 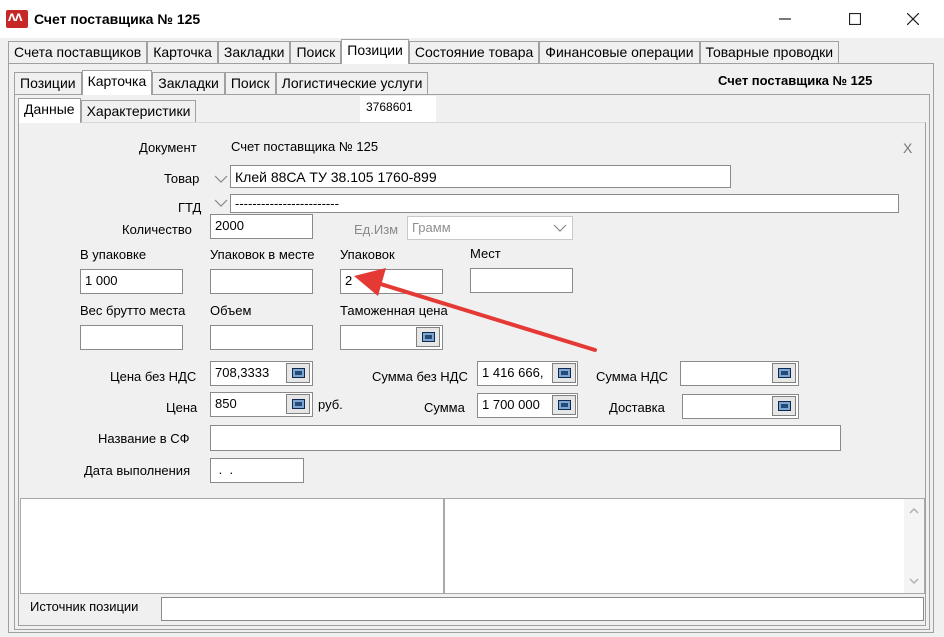 What do you see at coordinates (231, 310) in the screenshot?
I see `volume-label: Объем` at bounding box center [231, 310].